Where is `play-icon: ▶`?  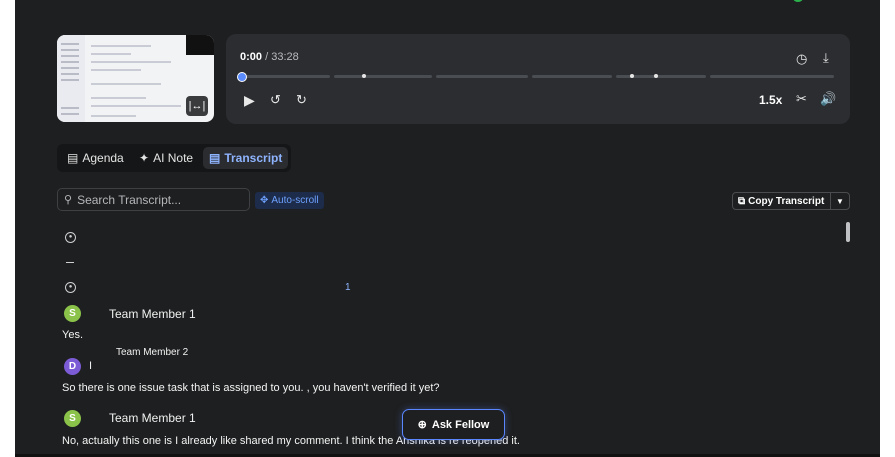
play-icon: ▶ is located at coordinates (249, 100).